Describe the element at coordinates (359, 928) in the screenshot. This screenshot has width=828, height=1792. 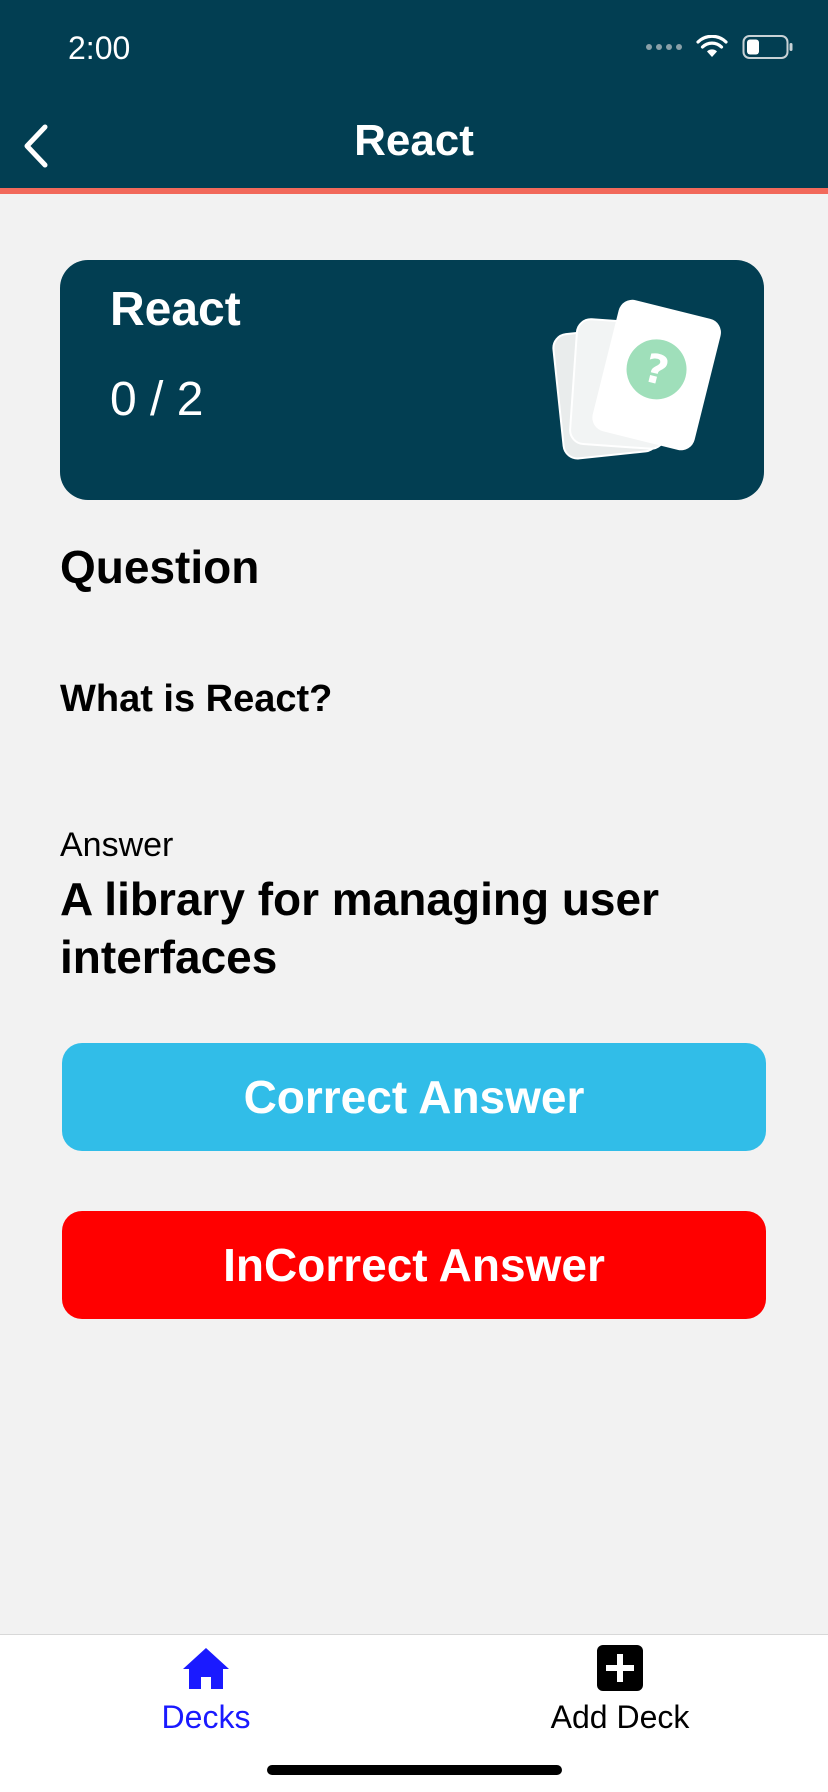
I see `answer-text: A library for managing user interfaces` at that location.